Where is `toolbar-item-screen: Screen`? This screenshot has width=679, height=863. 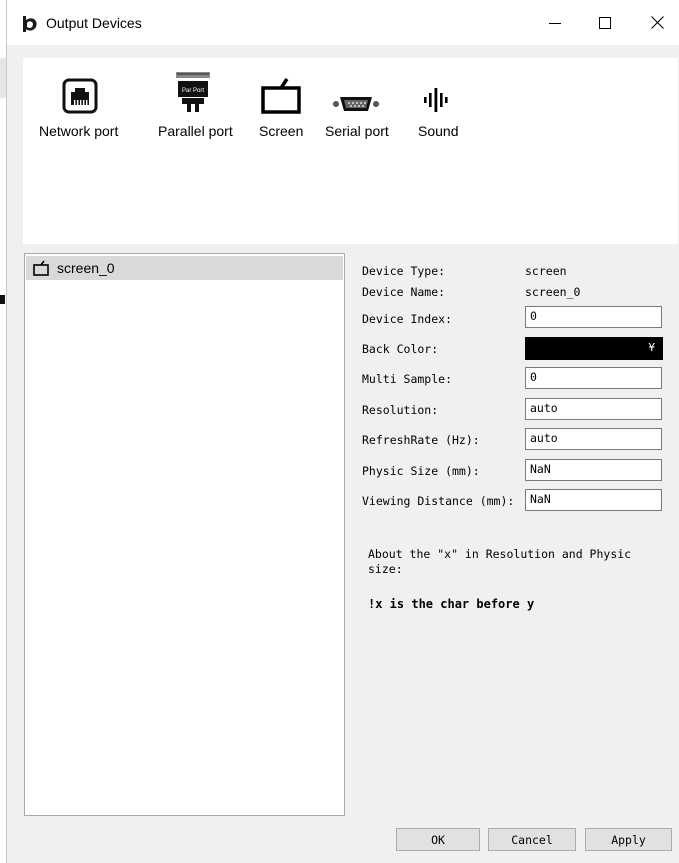 toolbar-item-screen: Screen is located at coordinates (281, 103).